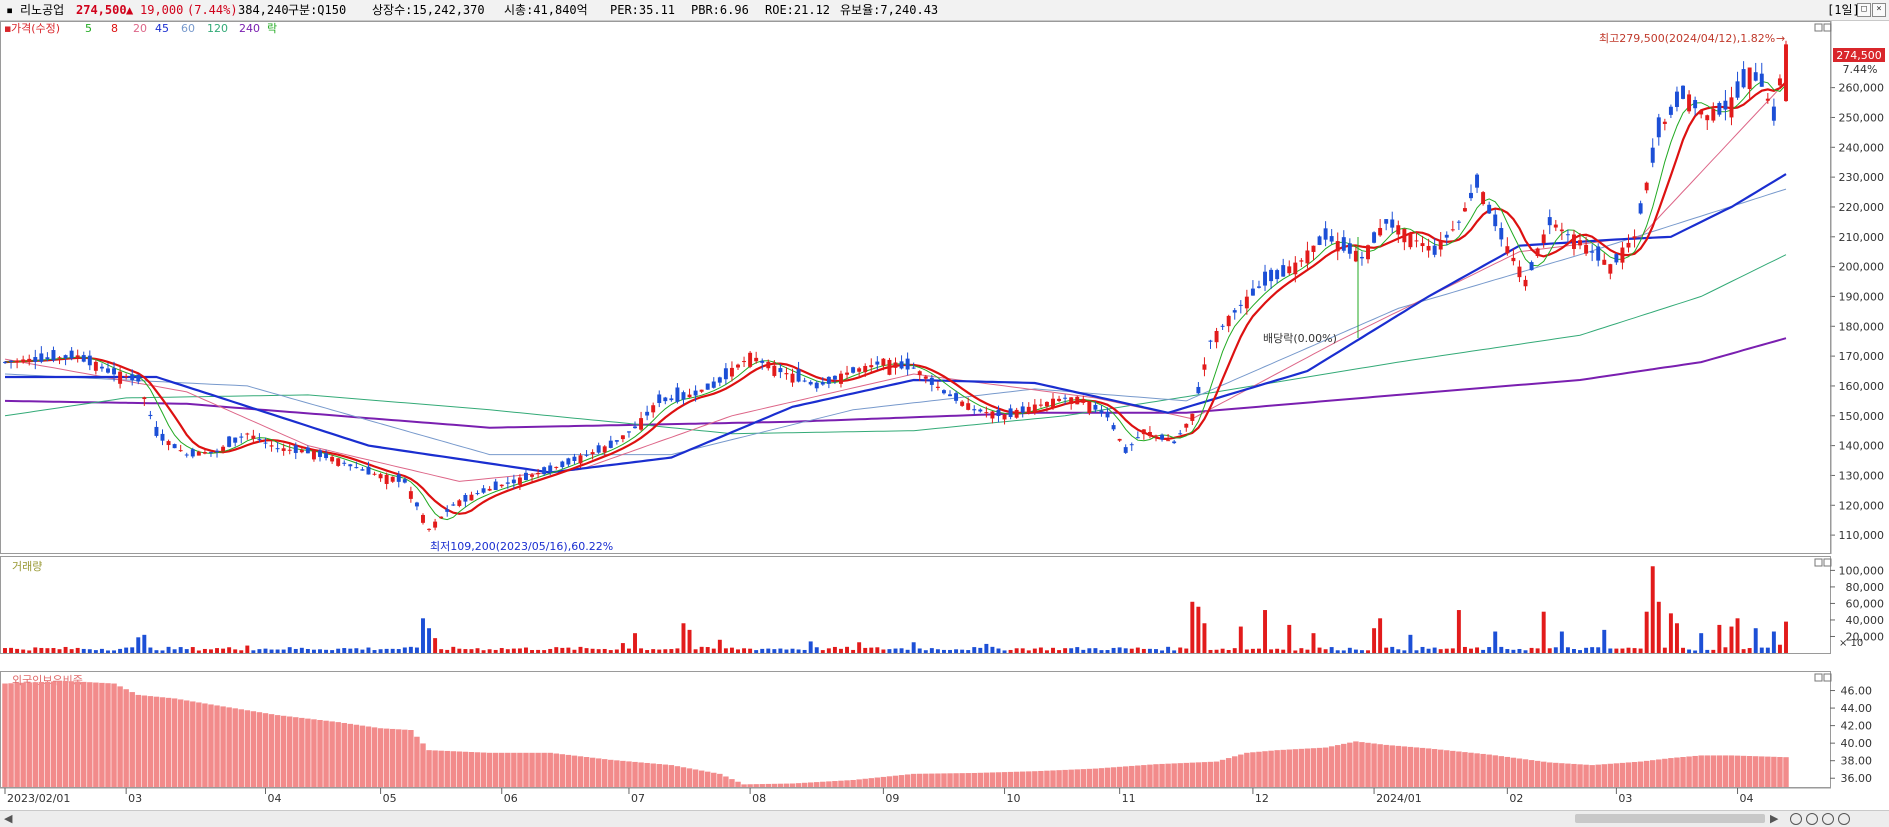 The width and height of the screenshot is (1889, 827). What do you see at coordinates (212, 10) in the screenshot?
I see `price-change-pct: (7.44%)` at bounding box center [212, 10].